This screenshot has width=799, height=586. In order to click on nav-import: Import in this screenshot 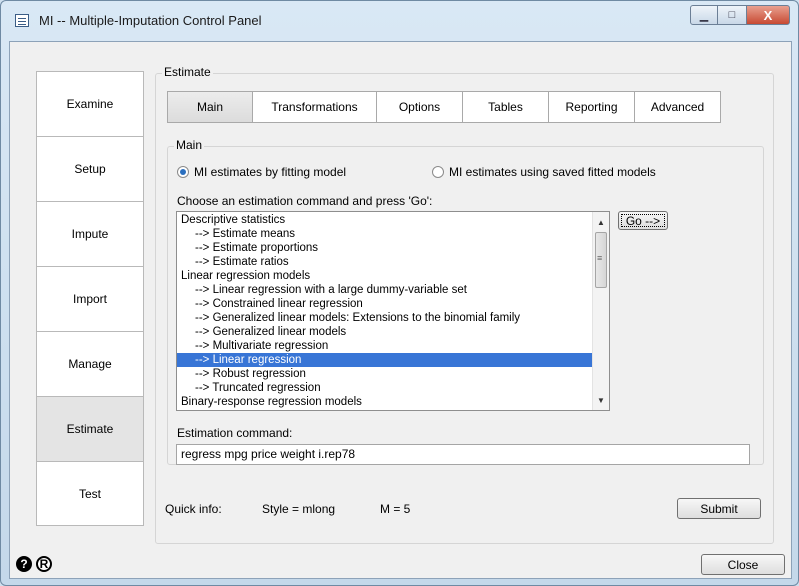, I will do `click(90, 298)`.